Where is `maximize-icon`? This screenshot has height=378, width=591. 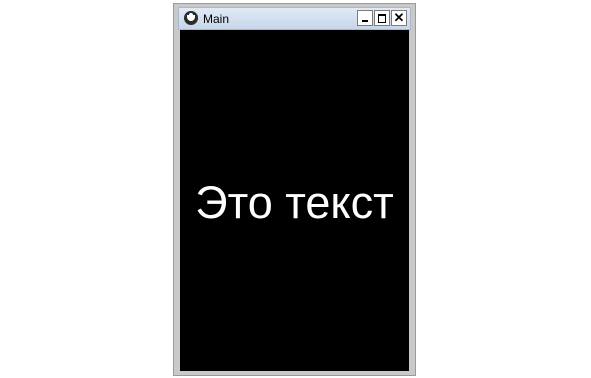
maximize-icon is located at coordinates (382, 18).